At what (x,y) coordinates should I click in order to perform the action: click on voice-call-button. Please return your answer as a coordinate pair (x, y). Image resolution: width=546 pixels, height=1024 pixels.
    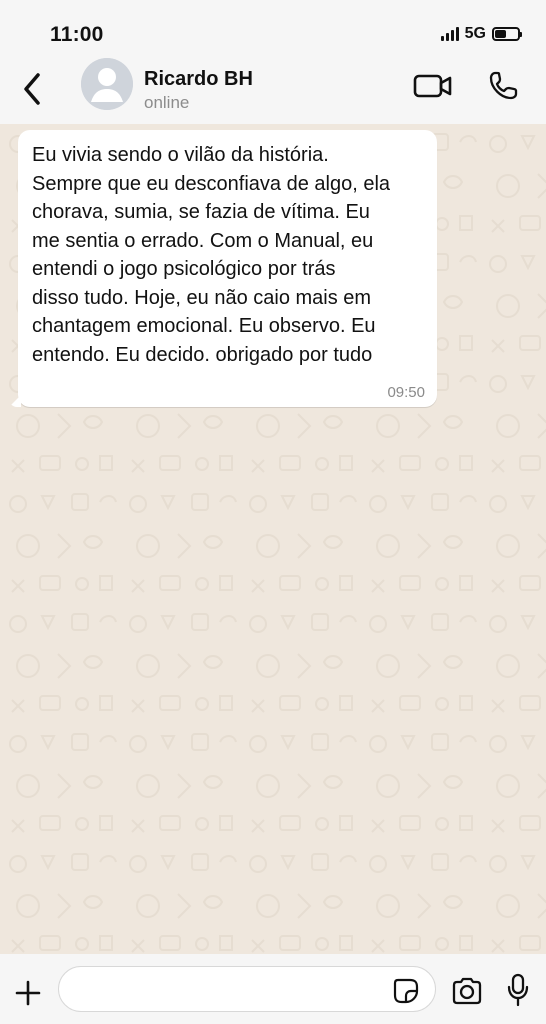
    Looking at the image, I should click on (503, 86).